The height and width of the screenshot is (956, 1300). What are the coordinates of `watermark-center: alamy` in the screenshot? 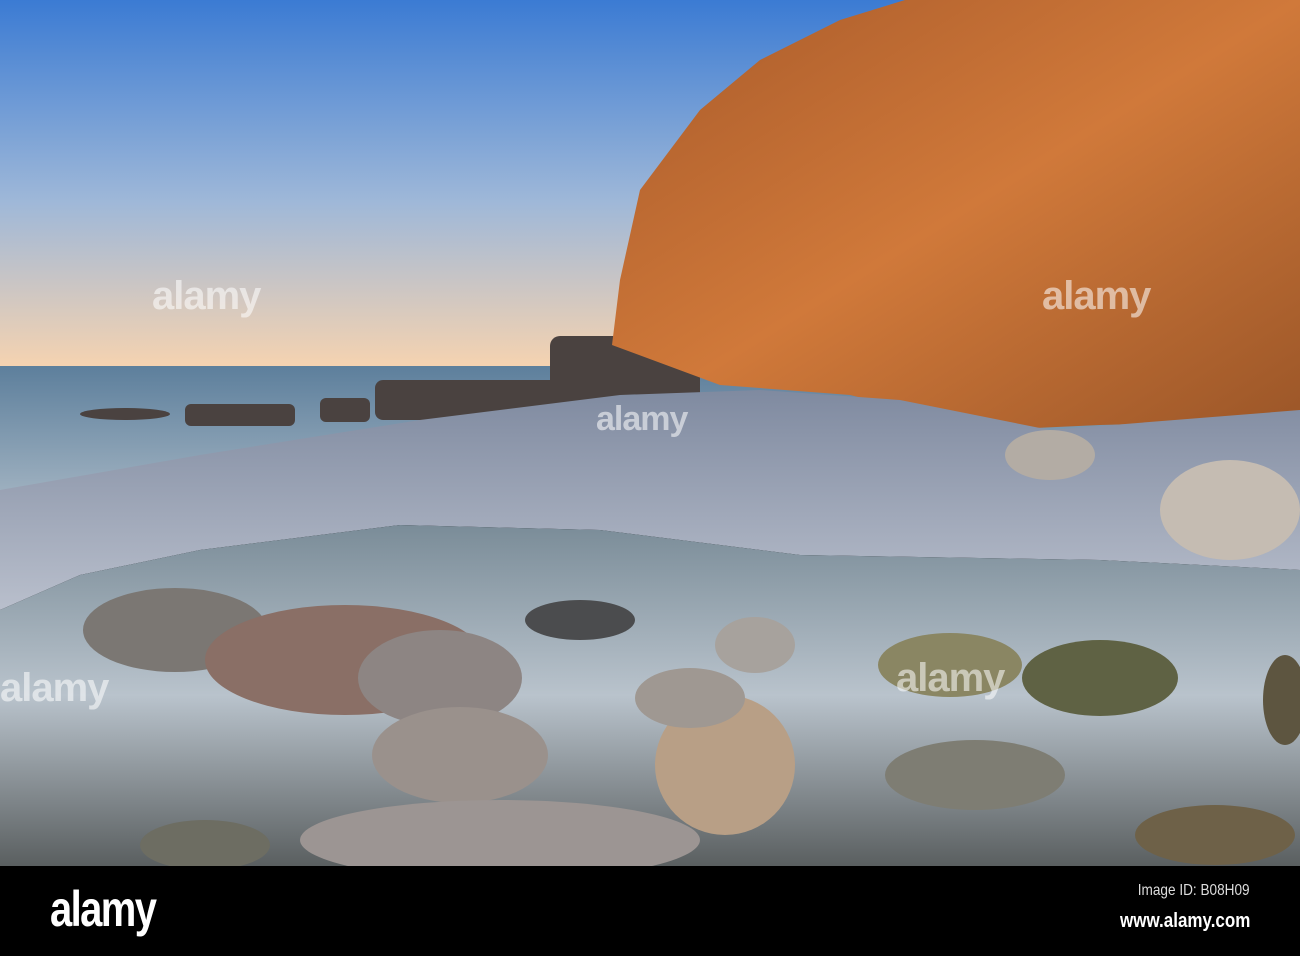 It's located at (642, 419).